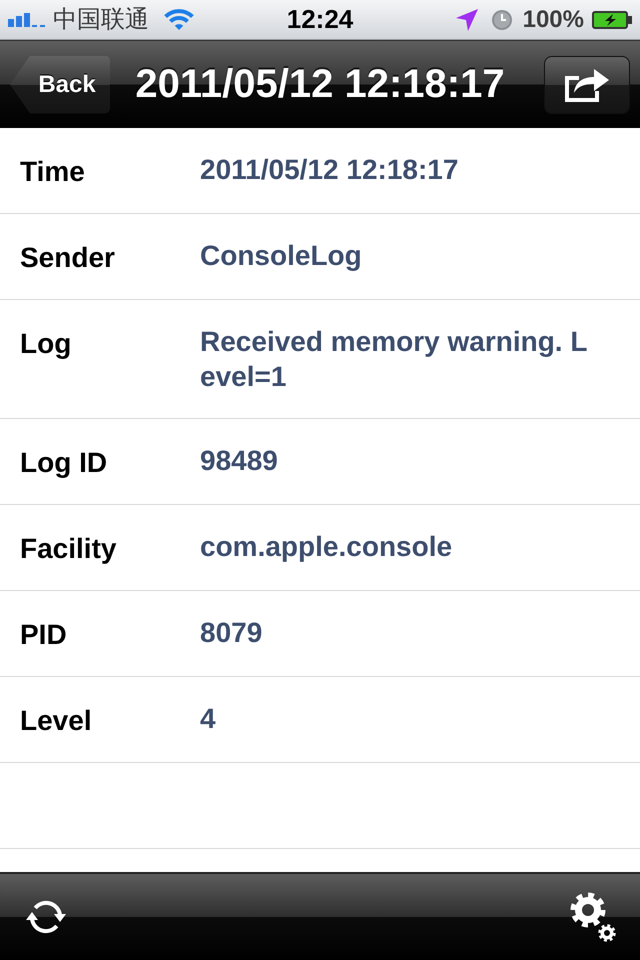 The image size is (640, 960). I want to click on share-icon, so click(587, 84).